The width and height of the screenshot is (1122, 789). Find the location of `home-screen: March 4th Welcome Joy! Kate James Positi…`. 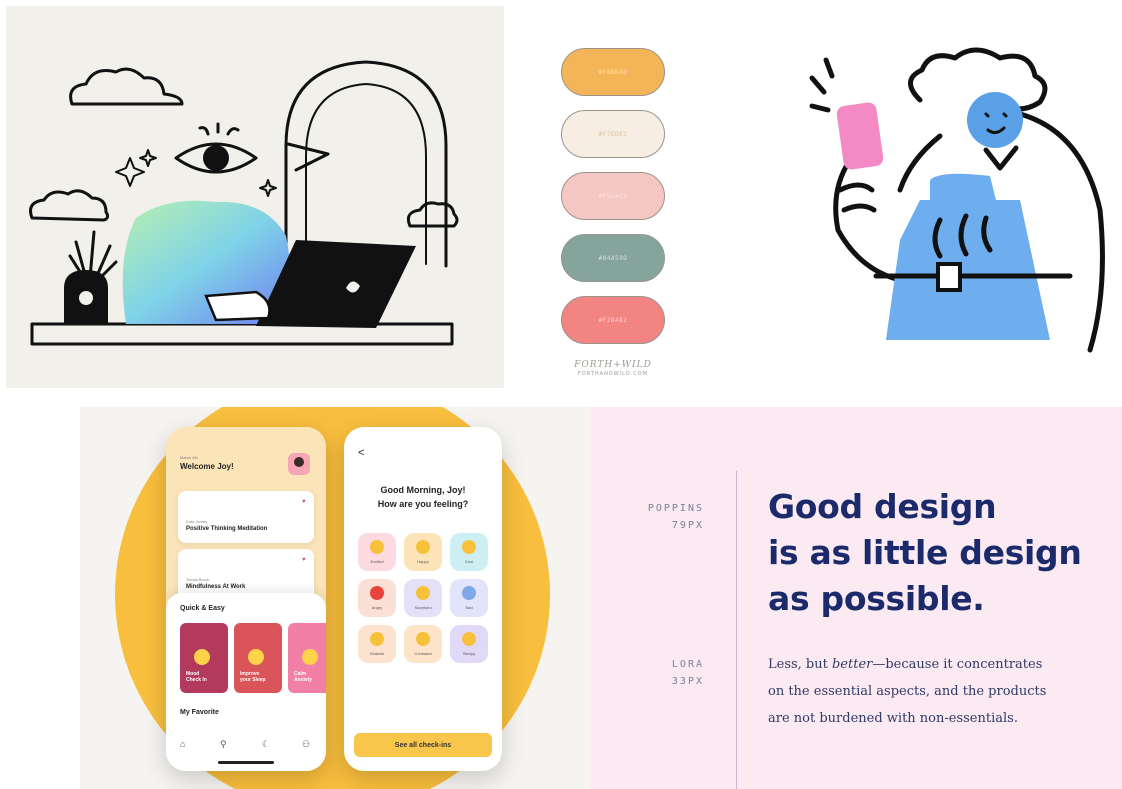

home-screen: March 4th Welcome Joy! Kate James Positi… is located at coordinates (246, 599).